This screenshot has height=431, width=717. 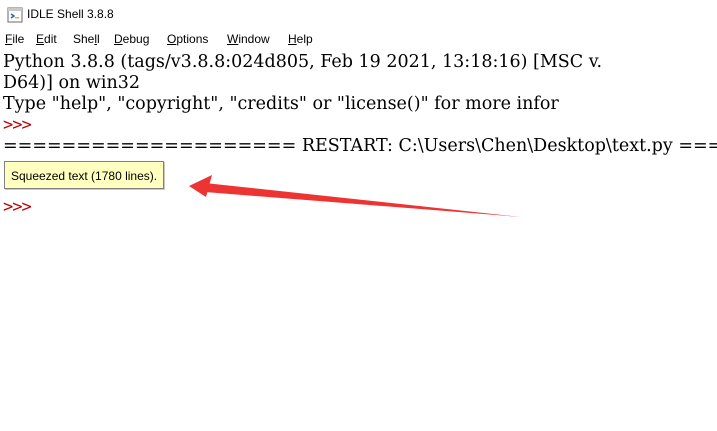 I want to click on squeezed-text-button: Squeezed text (1780 lines)., so click(x=84, y=175).